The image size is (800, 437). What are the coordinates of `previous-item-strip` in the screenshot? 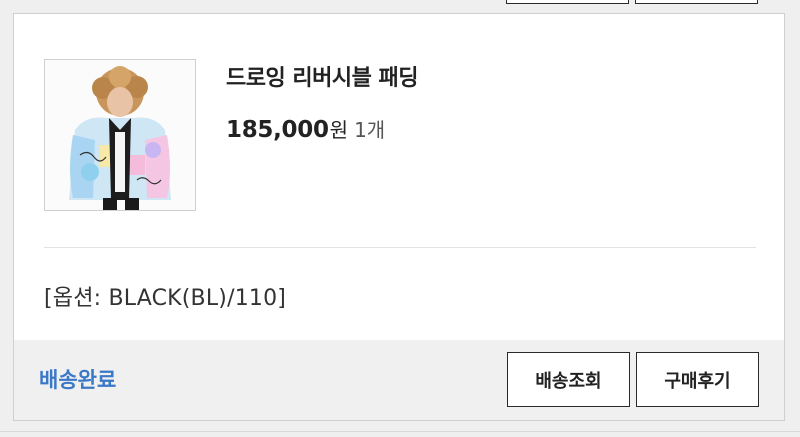 It's located at (400, 7).